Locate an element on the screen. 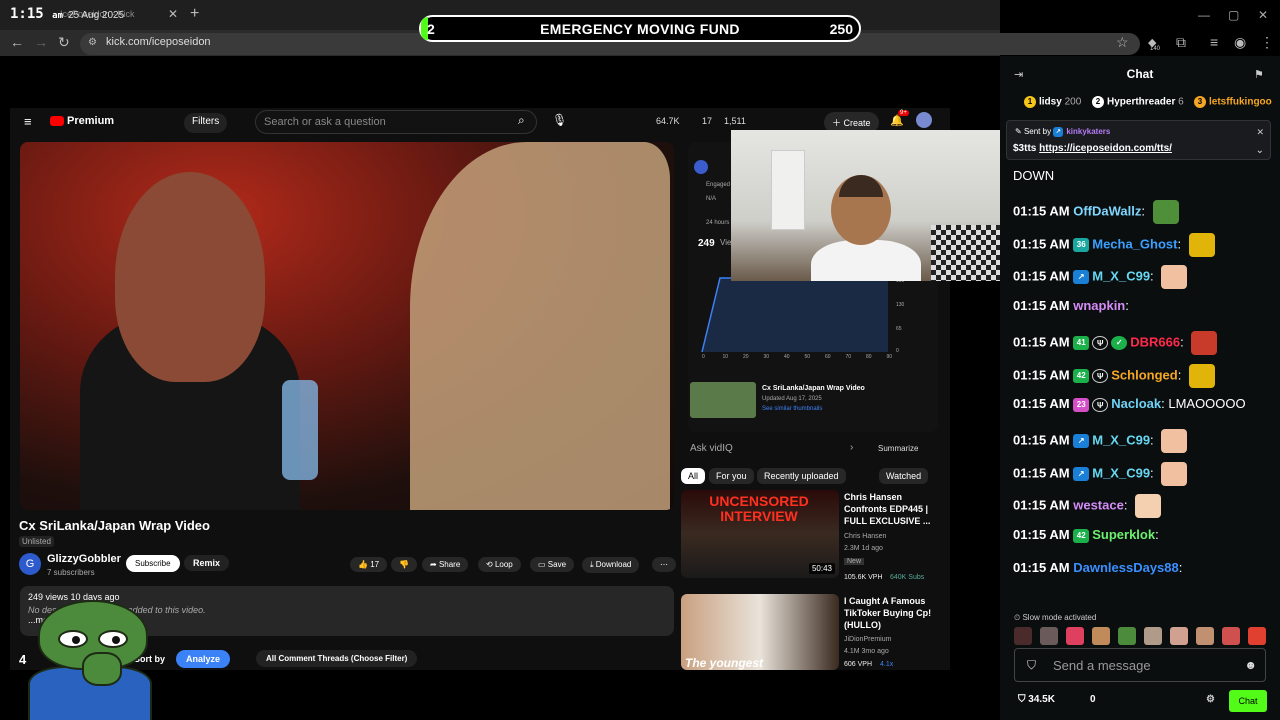 This screenshot has width=1280, height=720. vidiq-icon is located at coordinates (701, 167).